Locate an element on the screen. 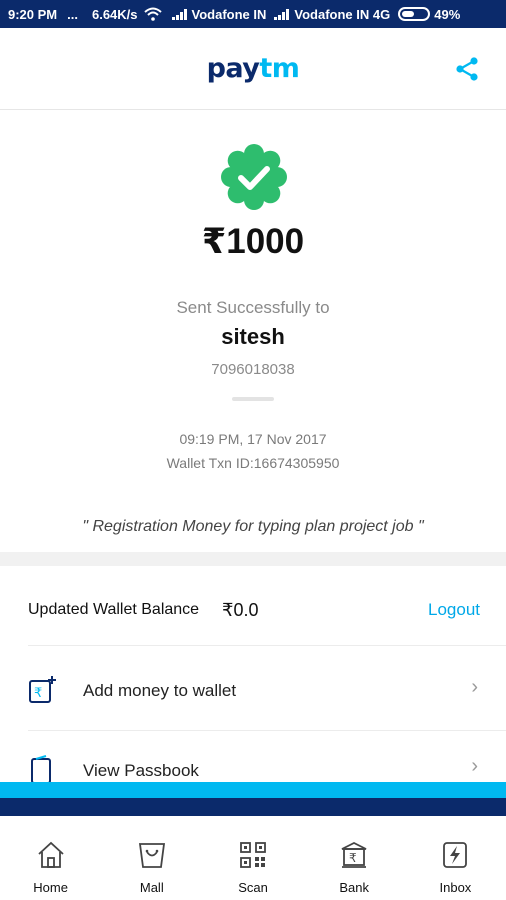  recipient-phone: 7096018038 is located at coordinates (253, 369).